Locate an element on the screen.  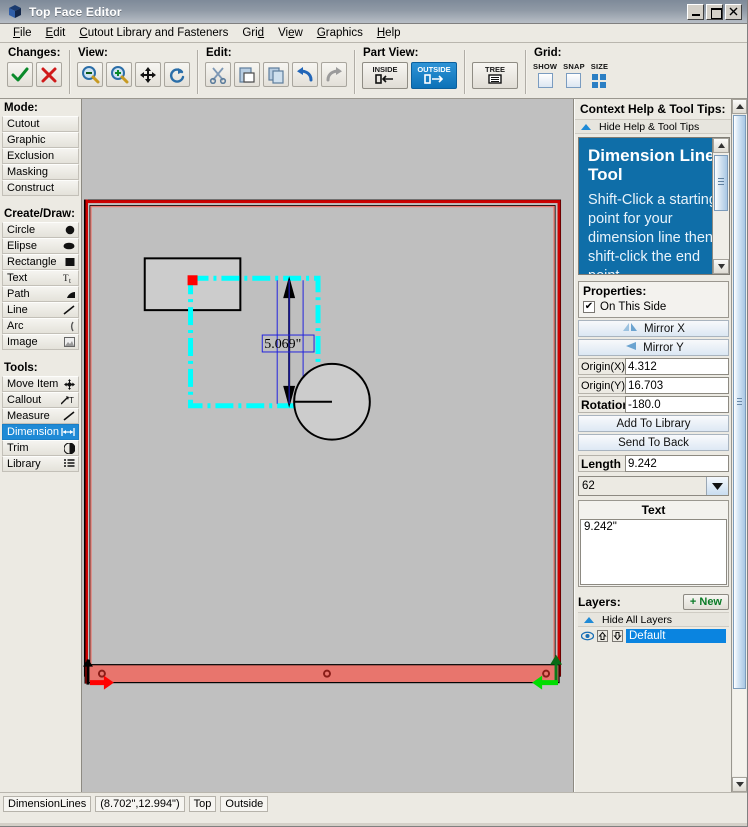
menu-item-view: View is located at coordinates (290, 33).